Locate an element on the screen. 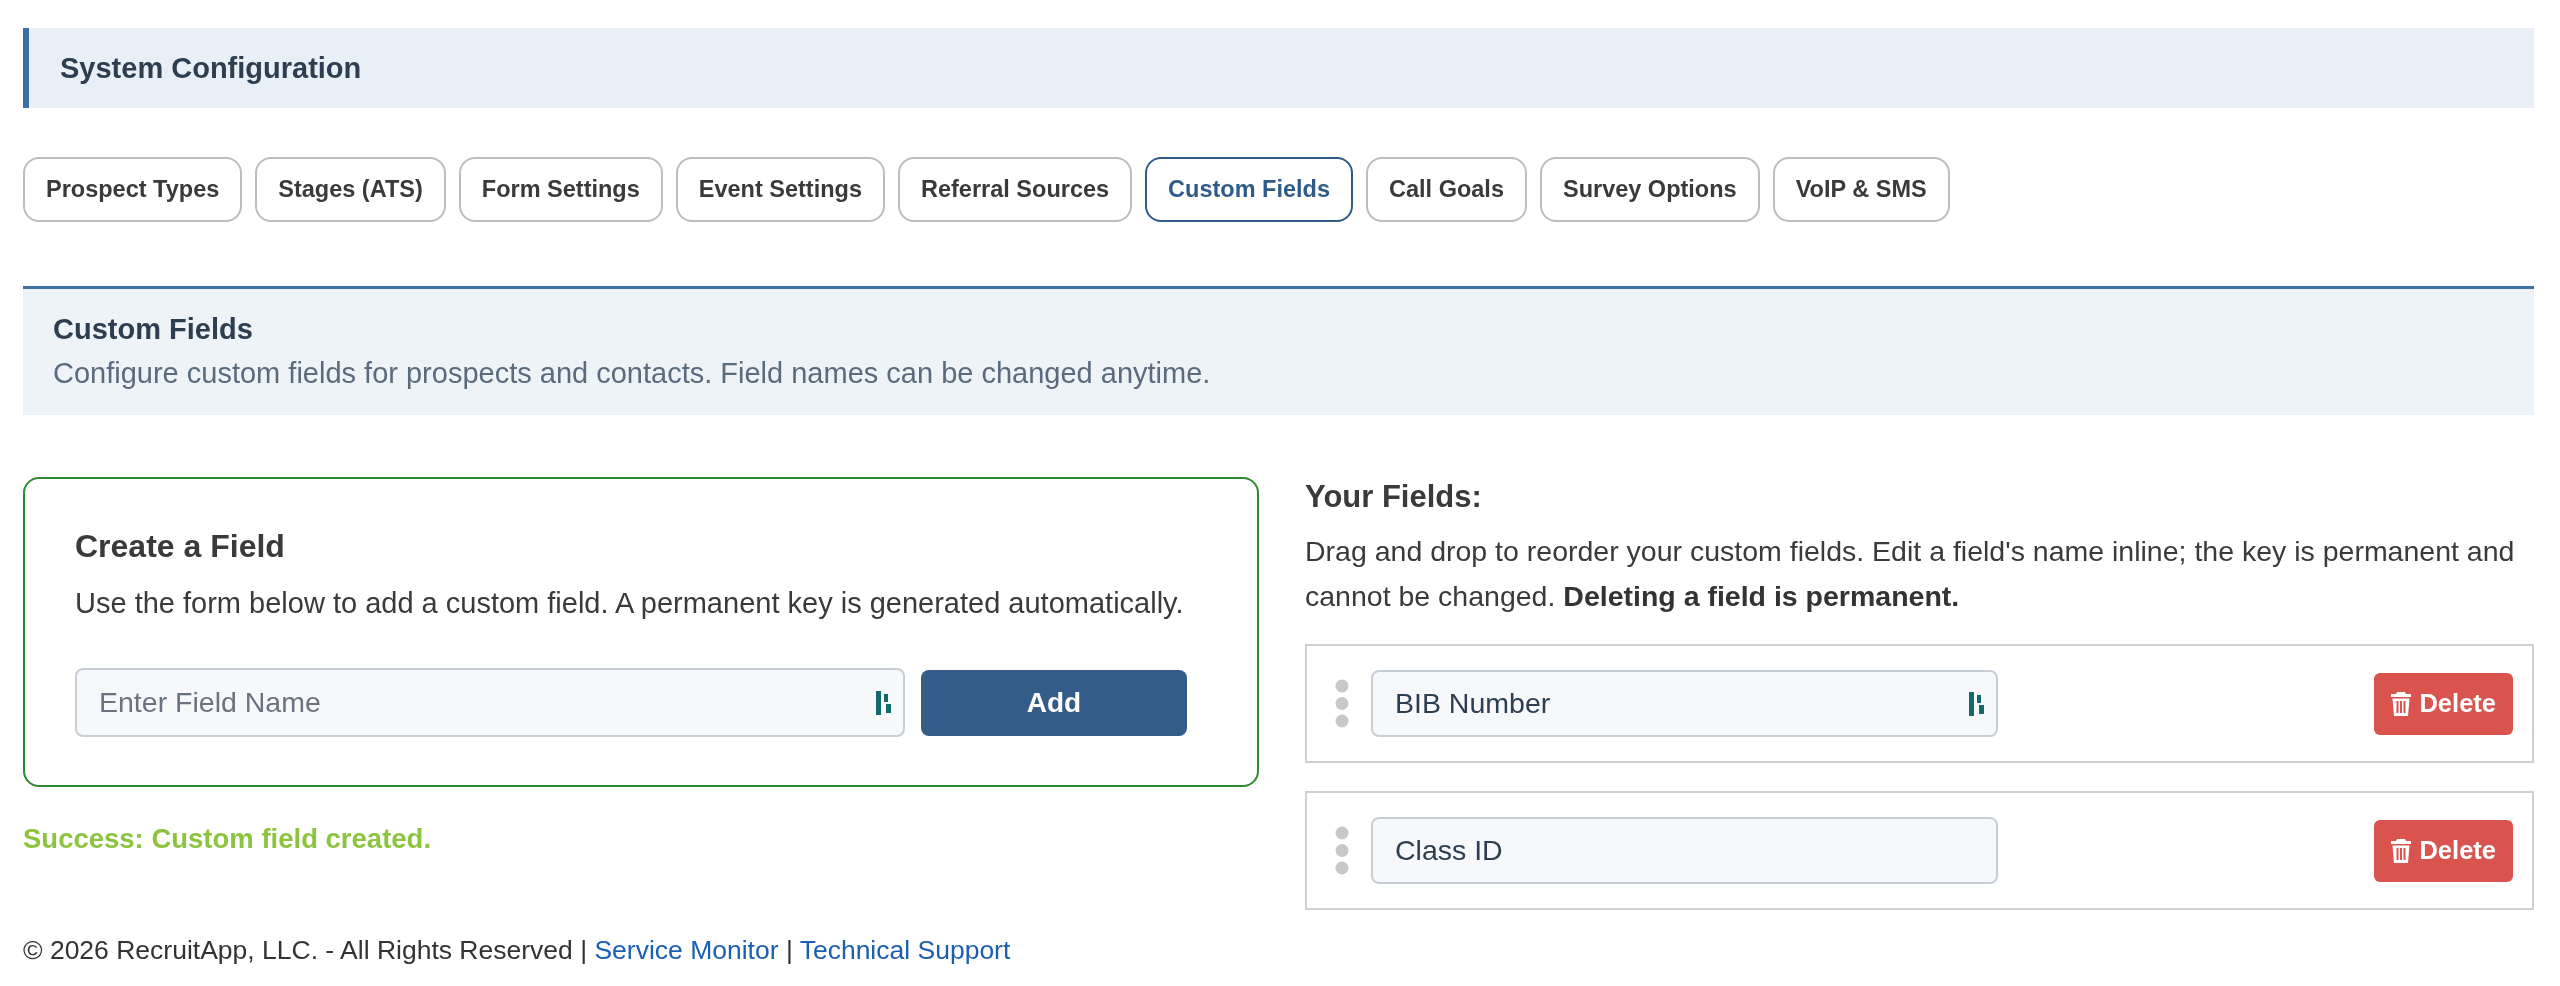 This screenshot has height=986, width=2560. panel-title: Your Fields: is located at coordinates (1394, 497).